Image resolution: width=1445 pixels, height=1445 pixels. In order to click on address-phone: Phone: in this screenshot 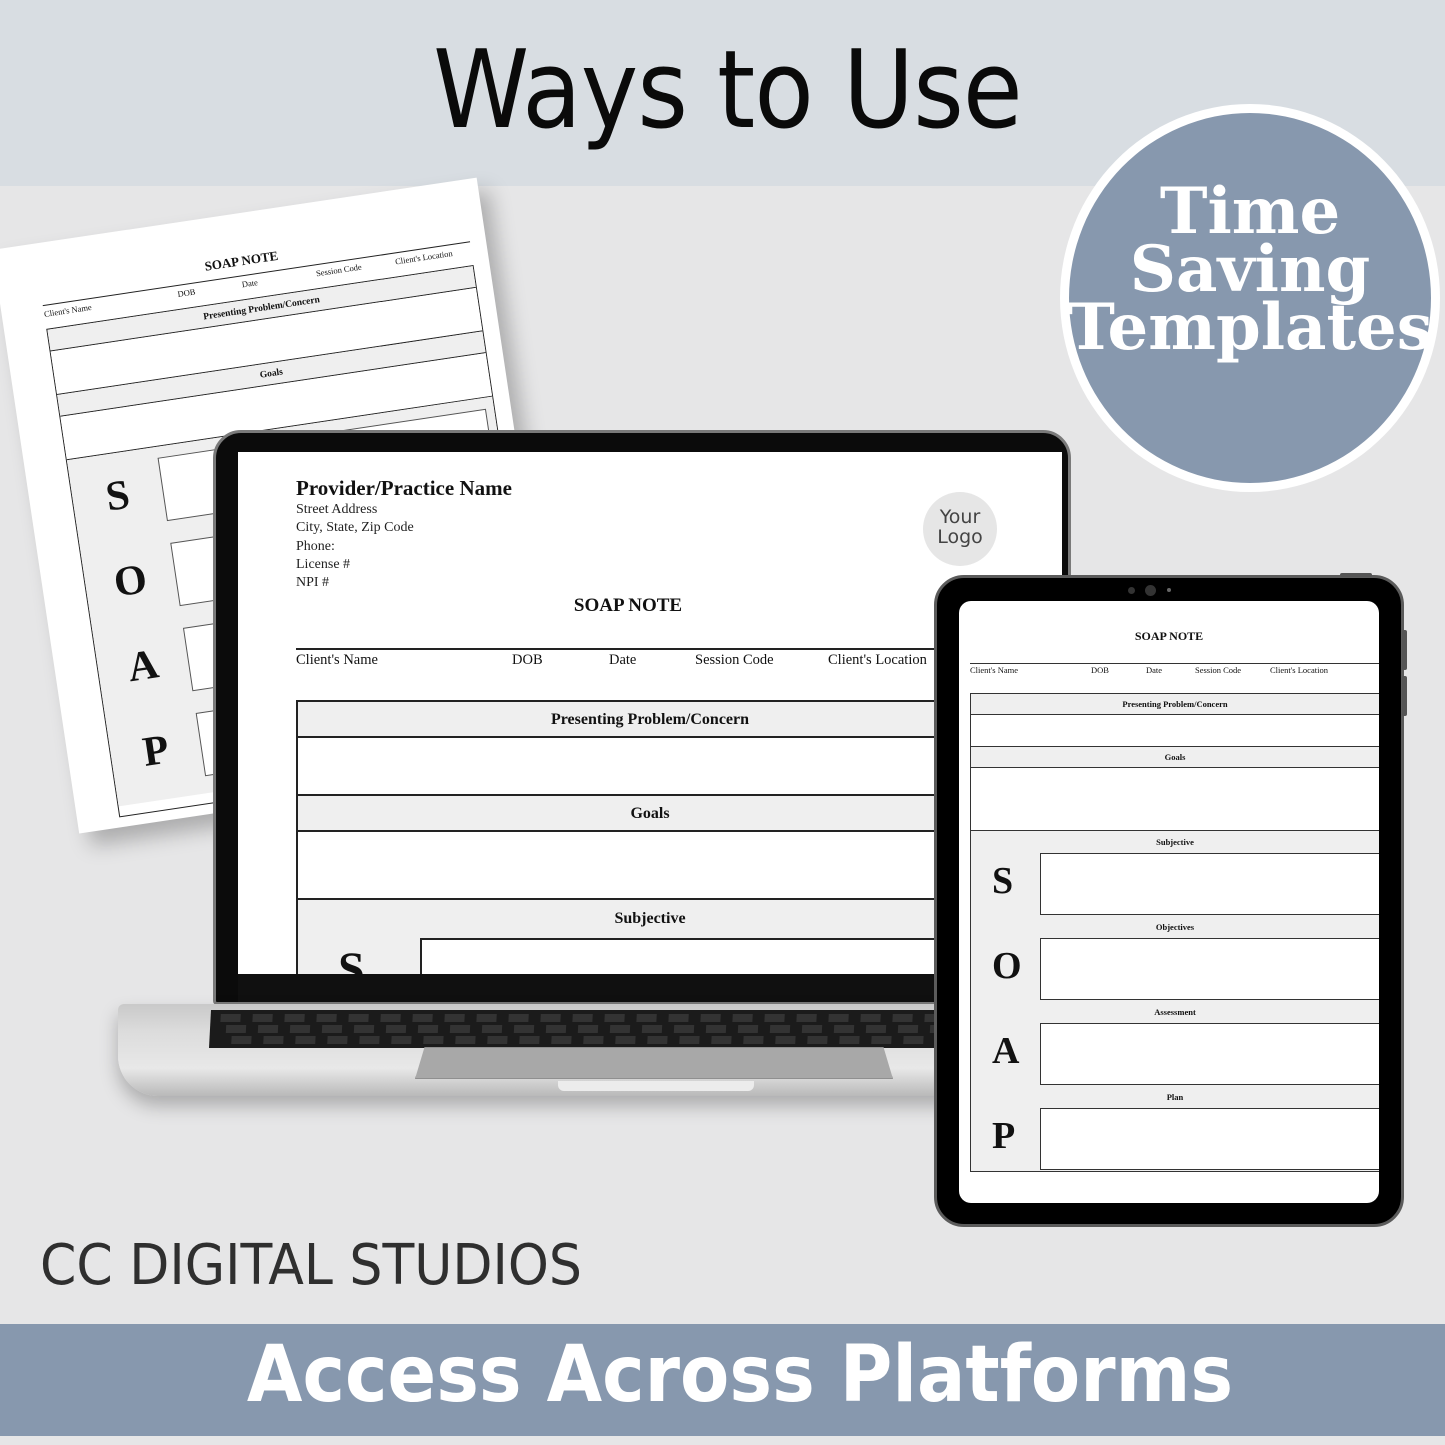, I will do `click(315, 546)`.